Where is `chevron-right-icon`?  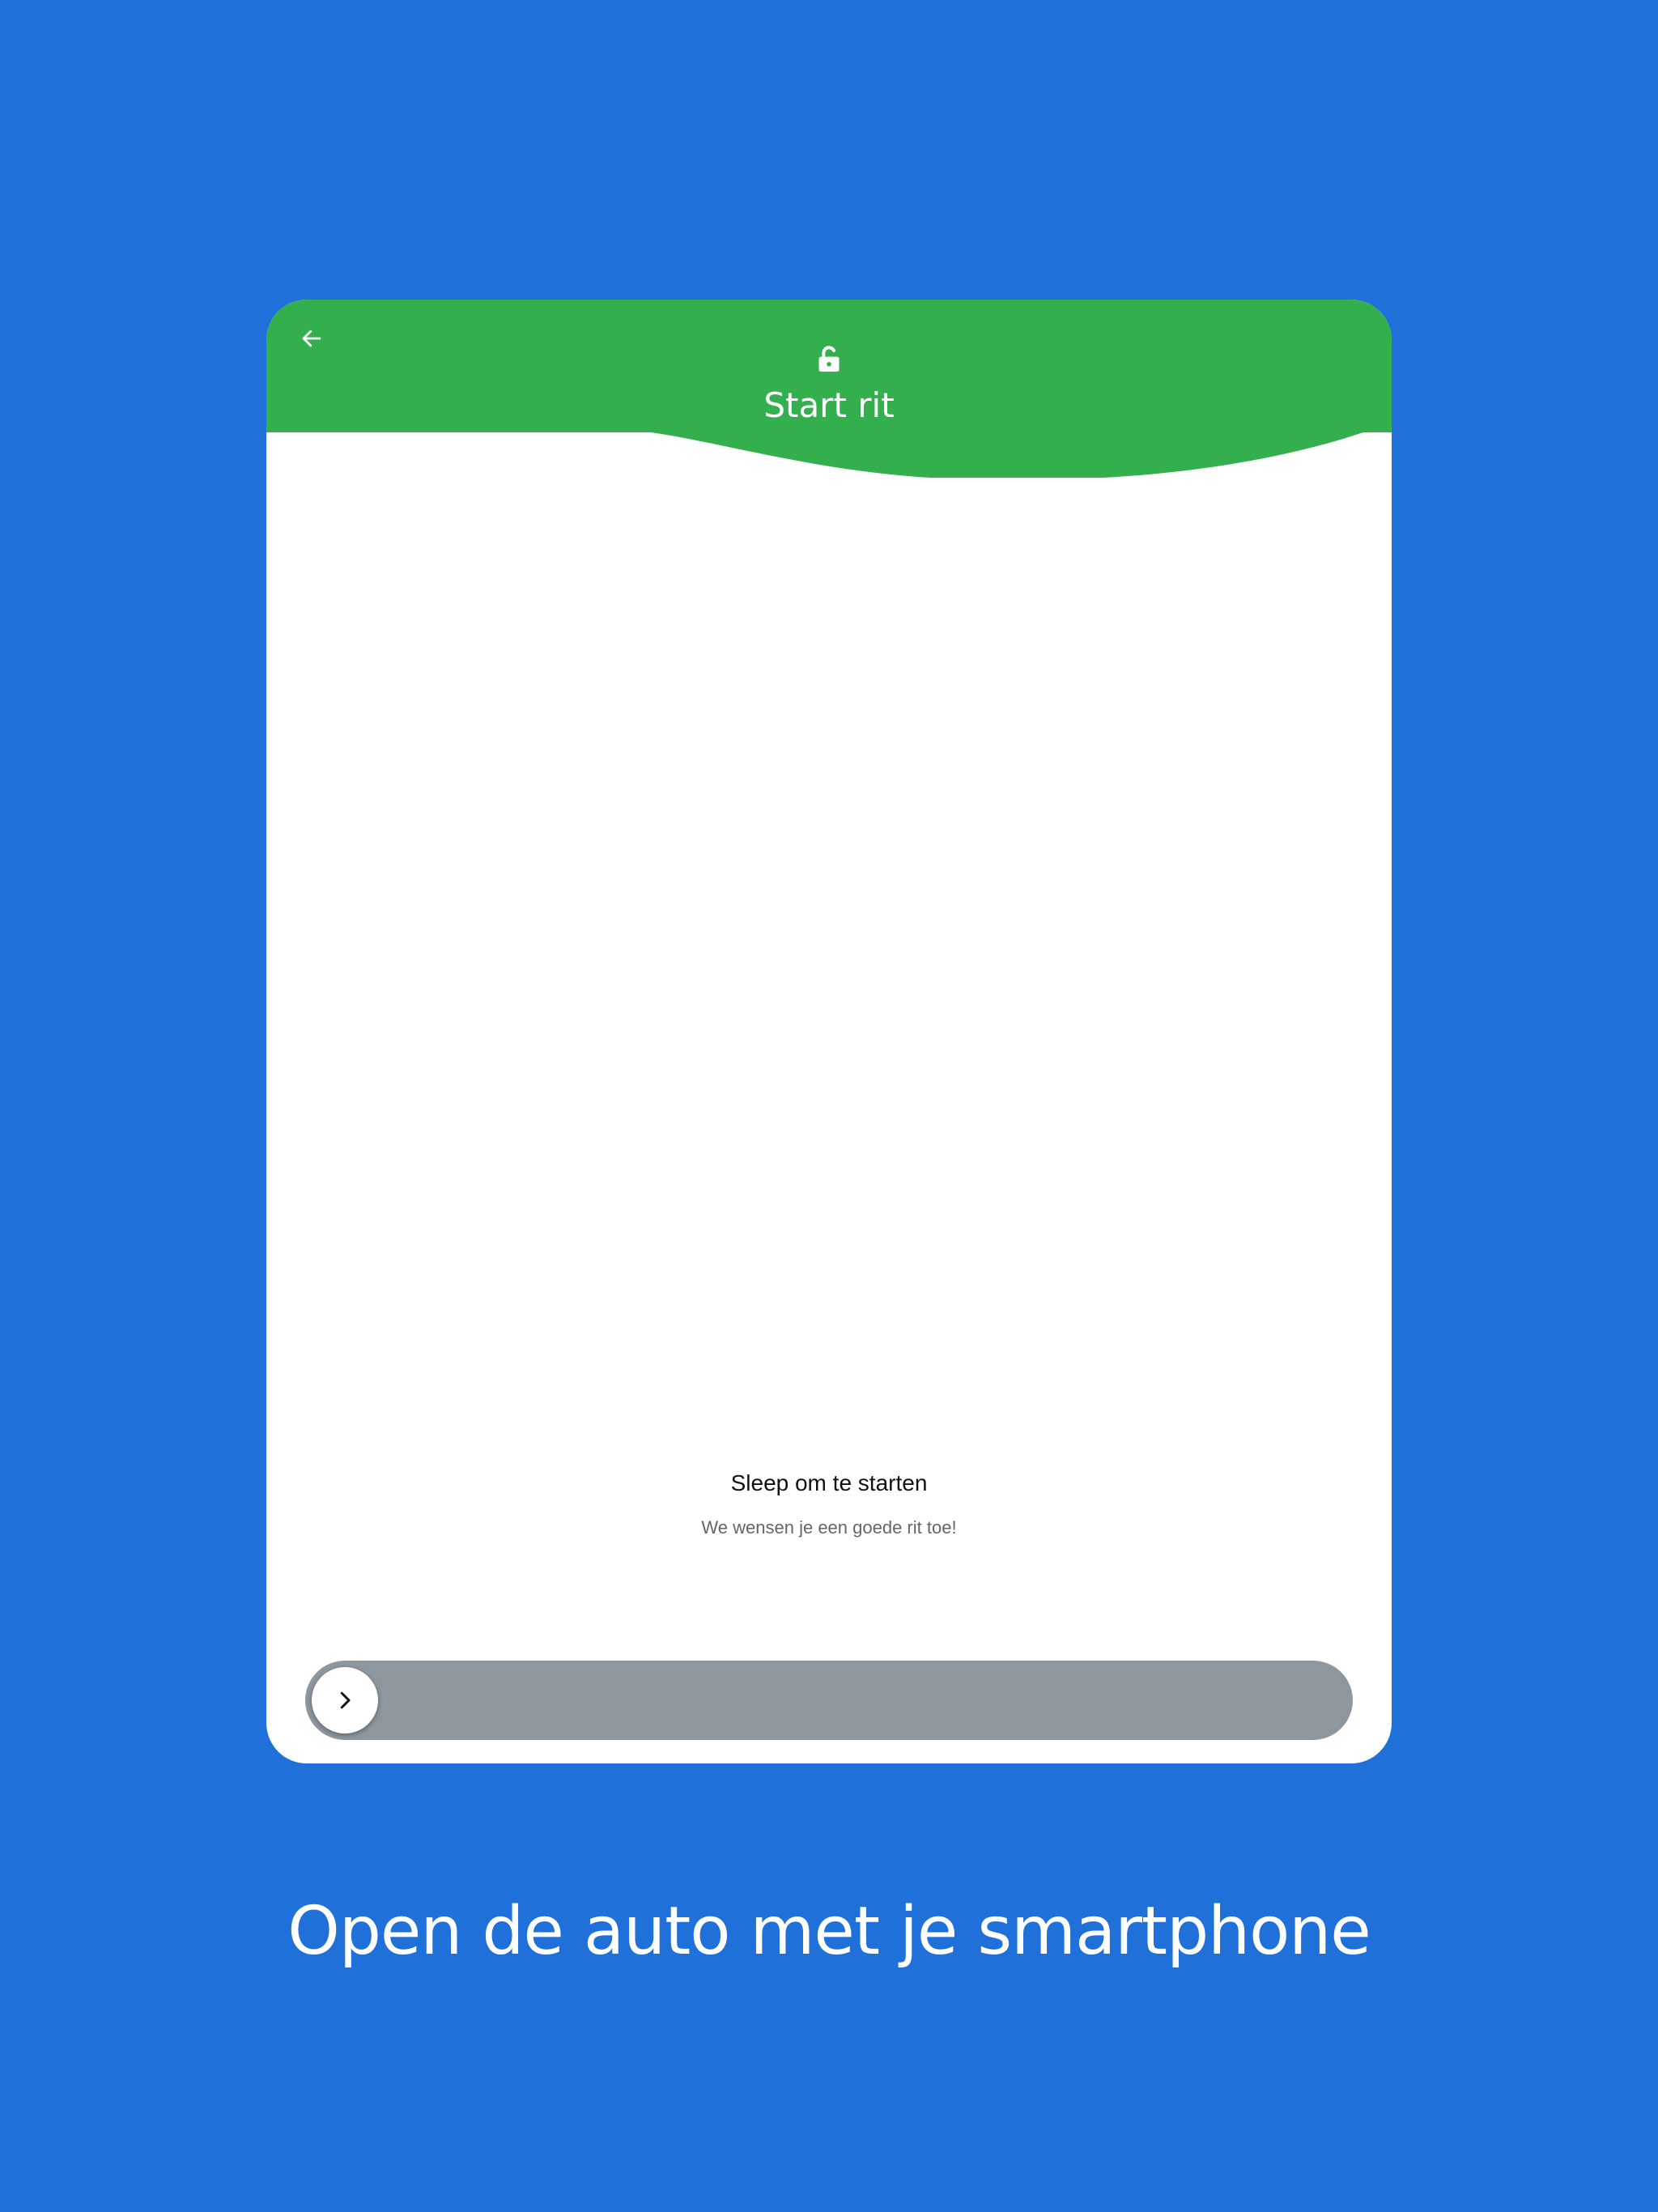
chevron-right-icon is located at coordinates (345, 1700).